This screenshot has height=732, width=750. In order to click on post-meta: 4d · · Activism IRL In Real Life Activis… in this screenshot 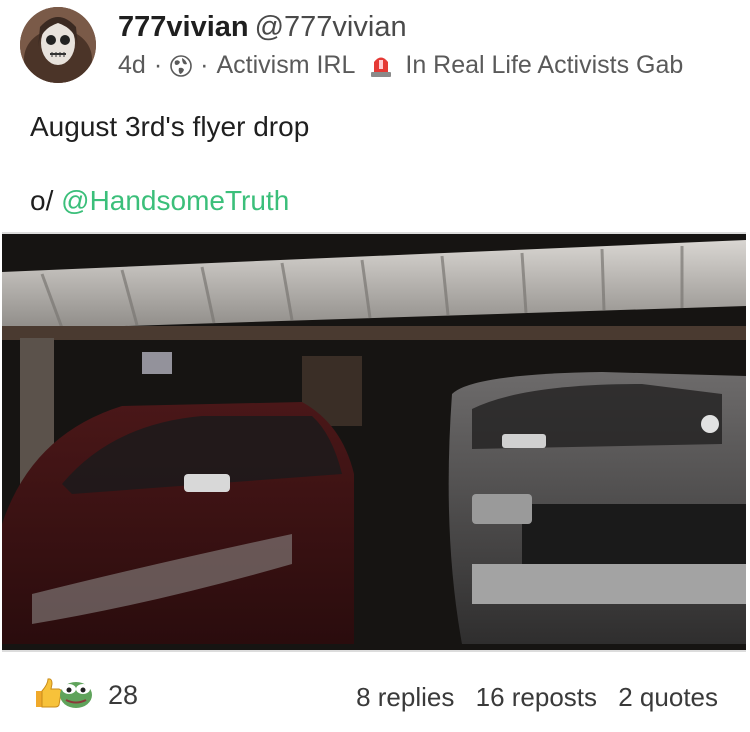, I will do `click(400, 65)`.